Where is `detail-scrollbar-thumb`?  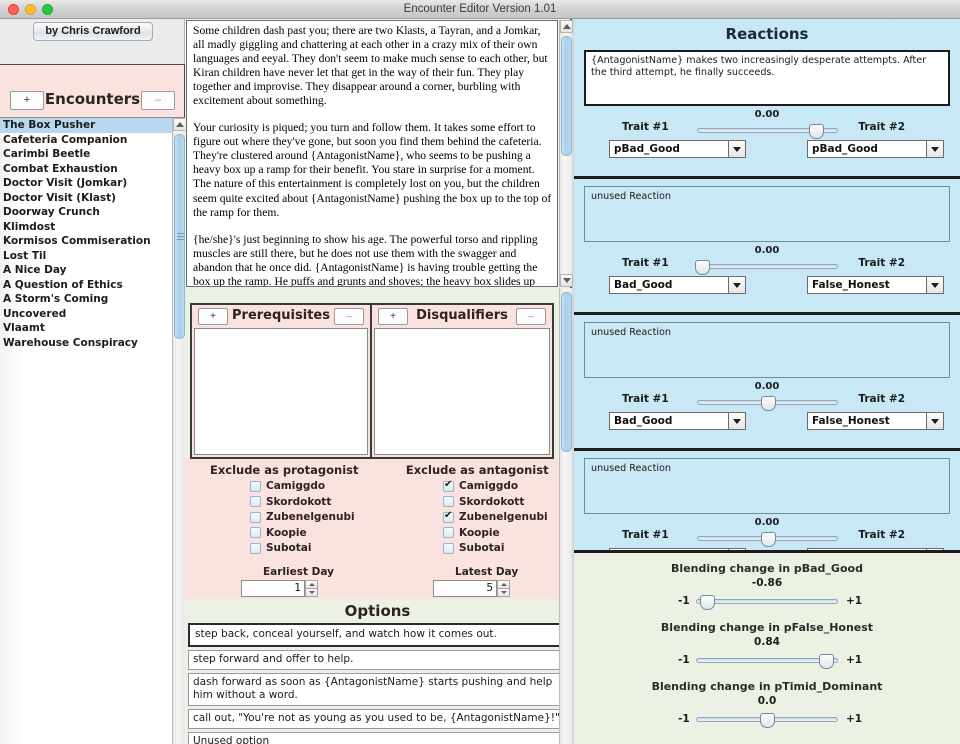
detail-scrollbar-thumb is located at coordinates (566, 372).